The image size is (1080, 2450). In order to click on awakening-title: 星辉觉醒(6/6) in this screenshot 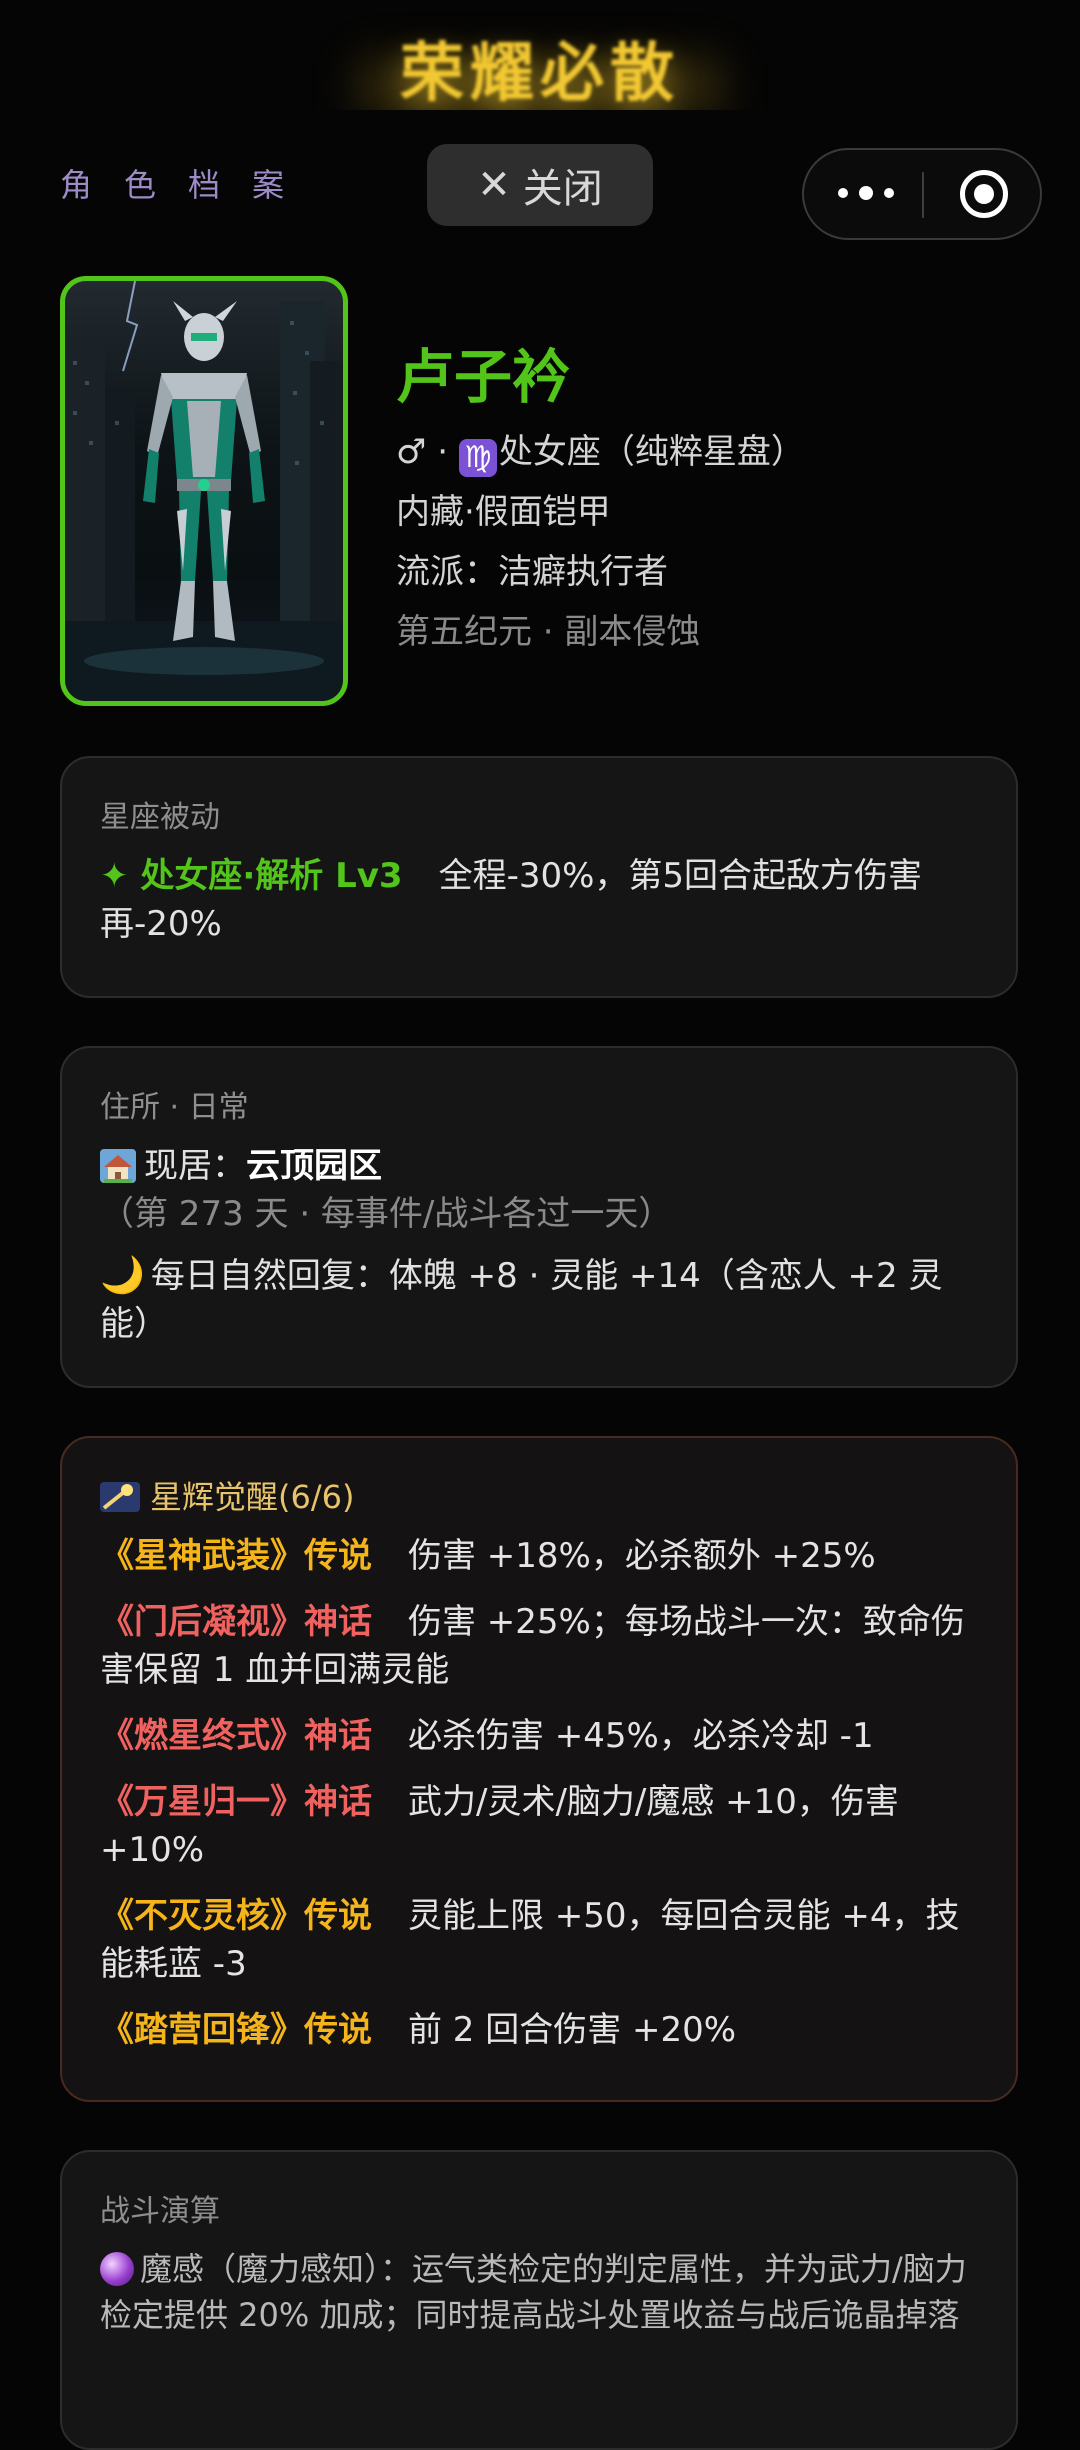, I will do `click(252, 1497)`.